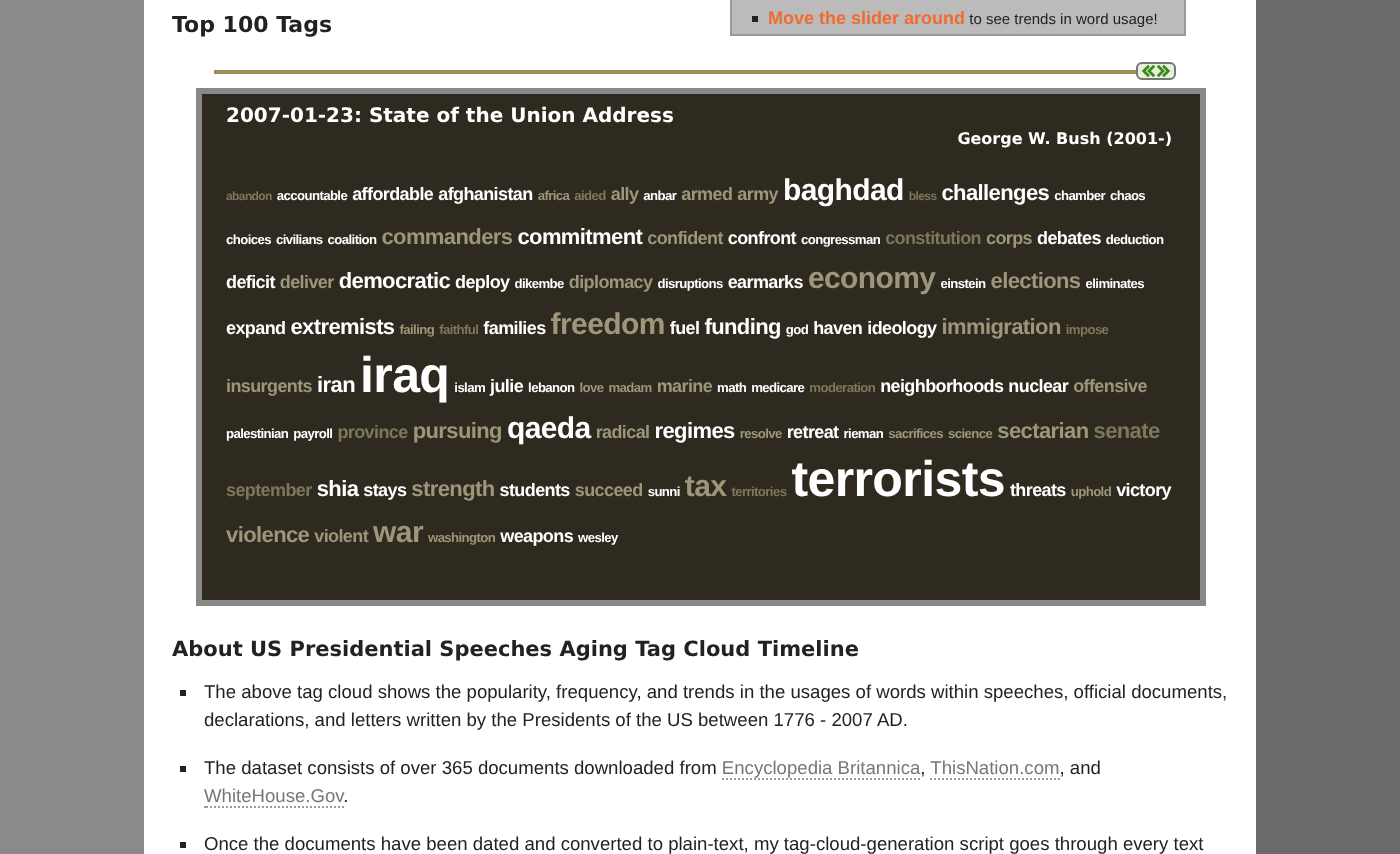 This screenshot has height=854, width=1400. Describe the element at coordinates (684, 328) in the screenshot. I see `tag-word: fuel` at that location.